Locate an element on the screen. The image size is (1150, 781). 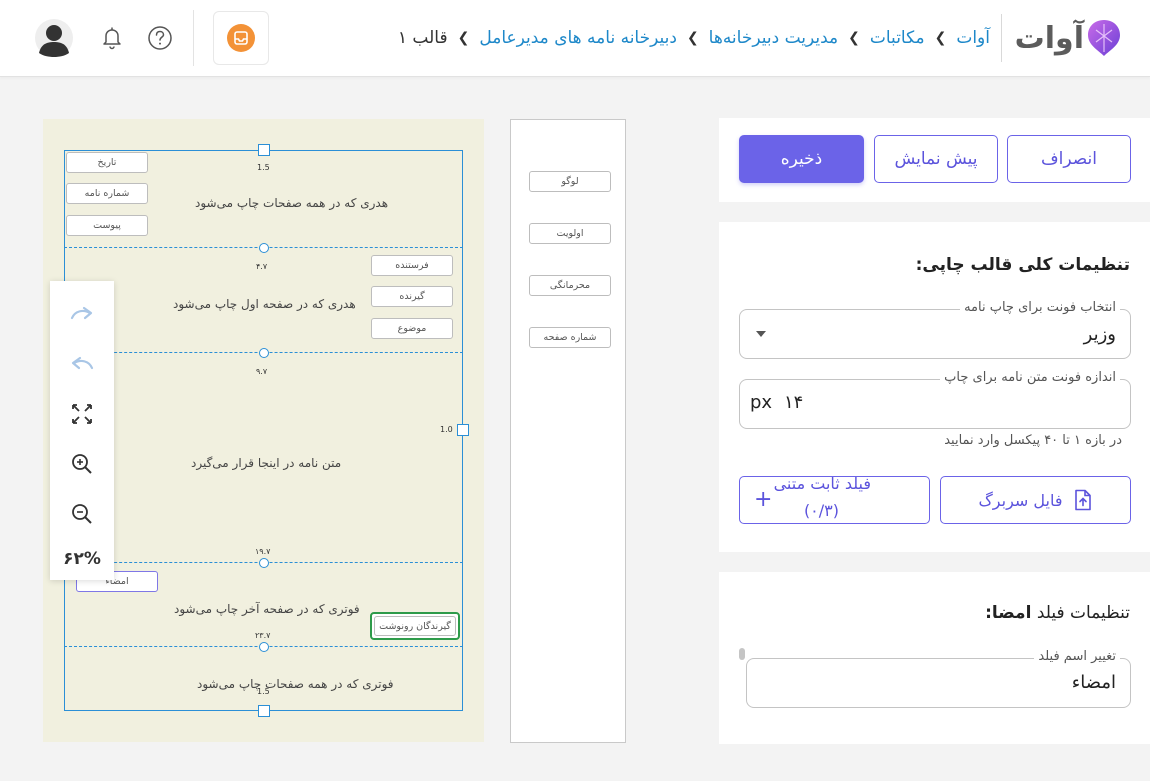
actions-card: انصراف پیش نمایش ذخیره is located at coordinates (934, 160).